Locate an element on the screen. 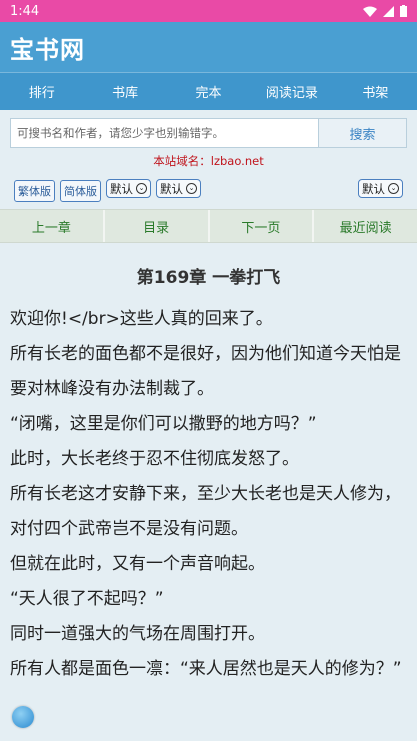 This screenshot has width=417, height=741. status-icons is located at coordinates (385, 11).